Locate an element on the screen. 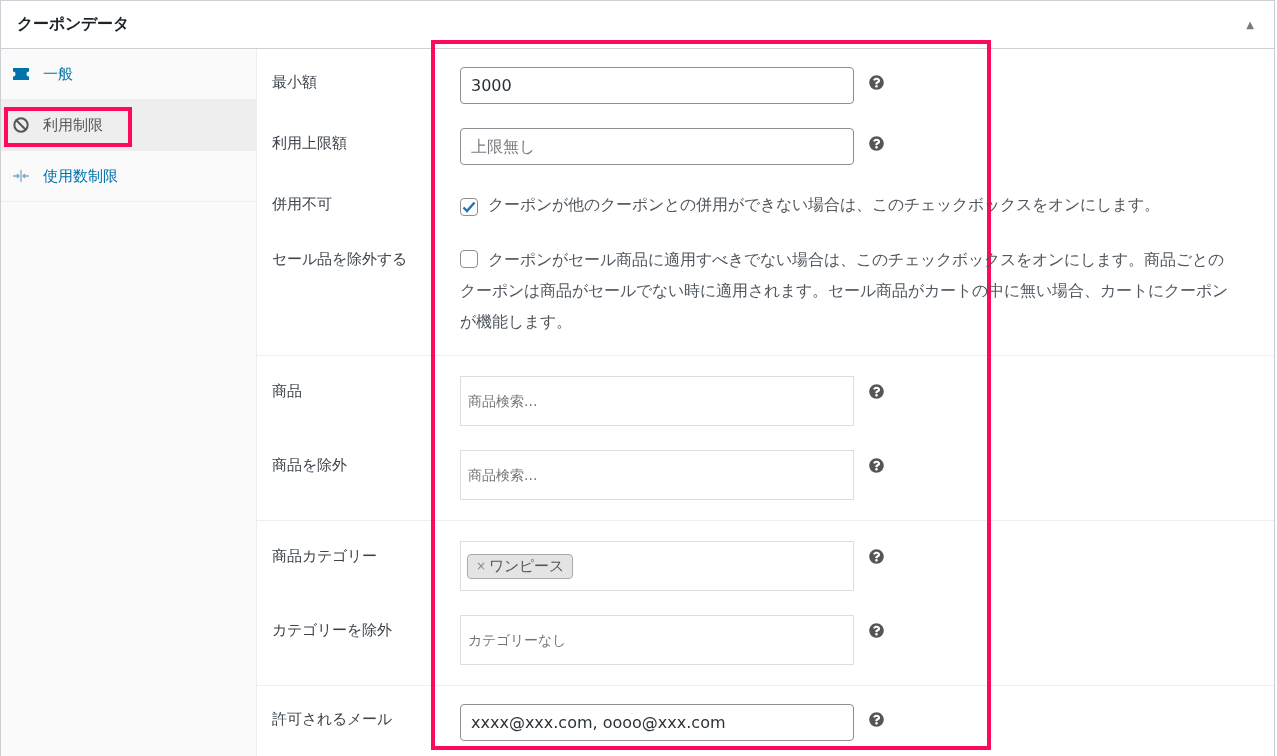 The height and width of the screenshot is (756, 1277). panel-title: クーポンデータ is located at coordinates (73, 24).